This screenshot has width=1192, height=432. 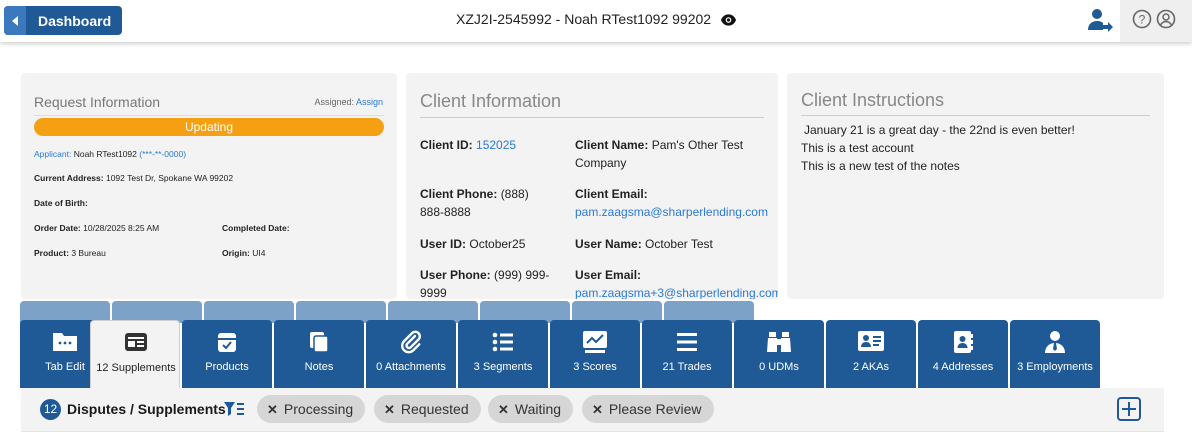 What do you see at coordinates (584, 19) in the screenshot?
I see `page-title: XZJ2I-2545992 - Noah RTest1092 99202` at bounding box center [584, 19].